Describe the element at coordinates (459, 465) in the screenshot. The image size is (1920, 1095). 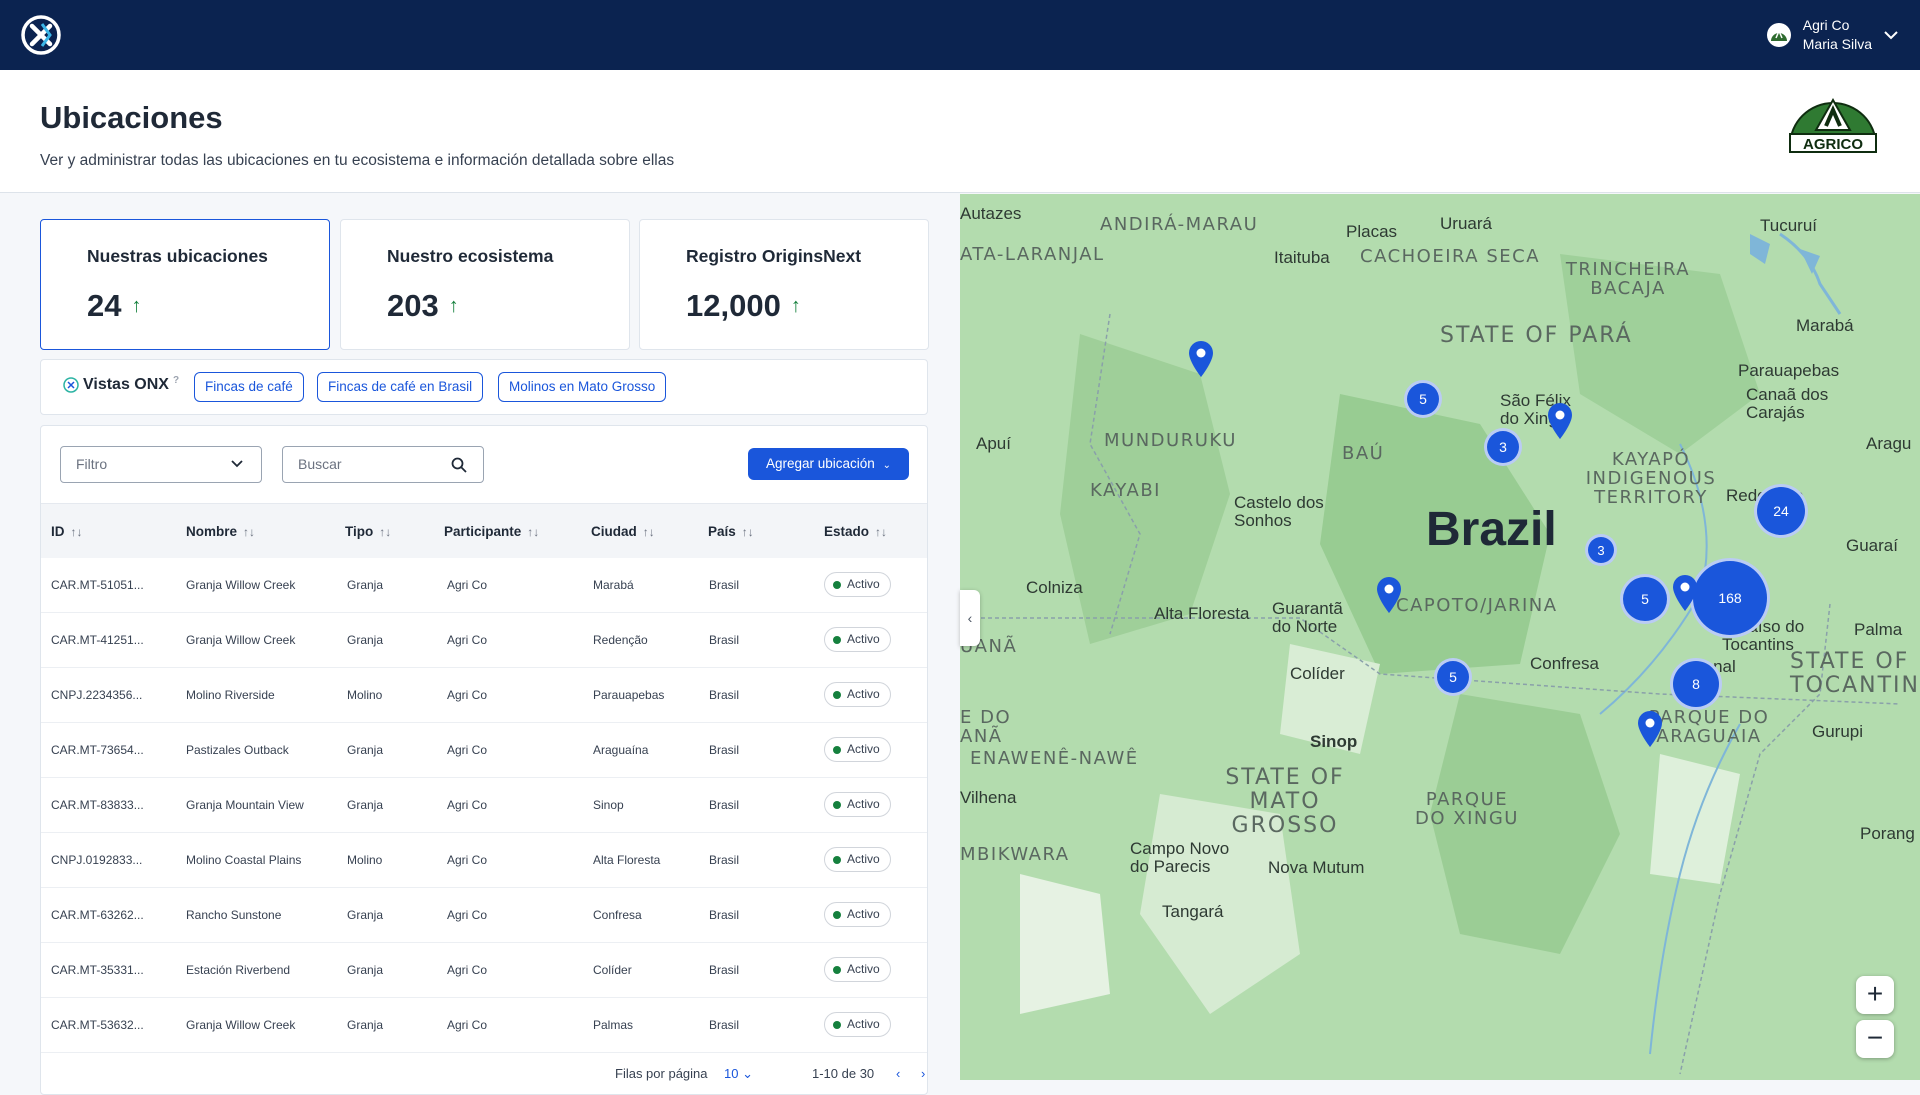
I see `search-icon` at that location.